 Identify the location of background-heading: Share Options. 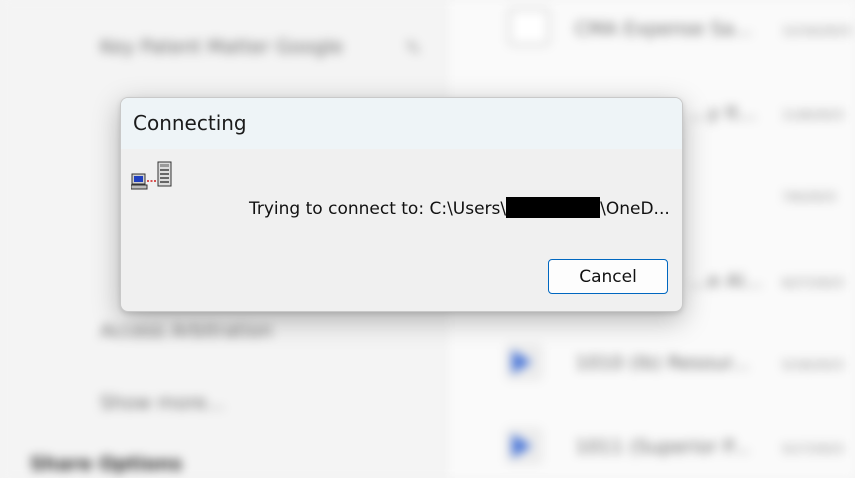
(106, 464).